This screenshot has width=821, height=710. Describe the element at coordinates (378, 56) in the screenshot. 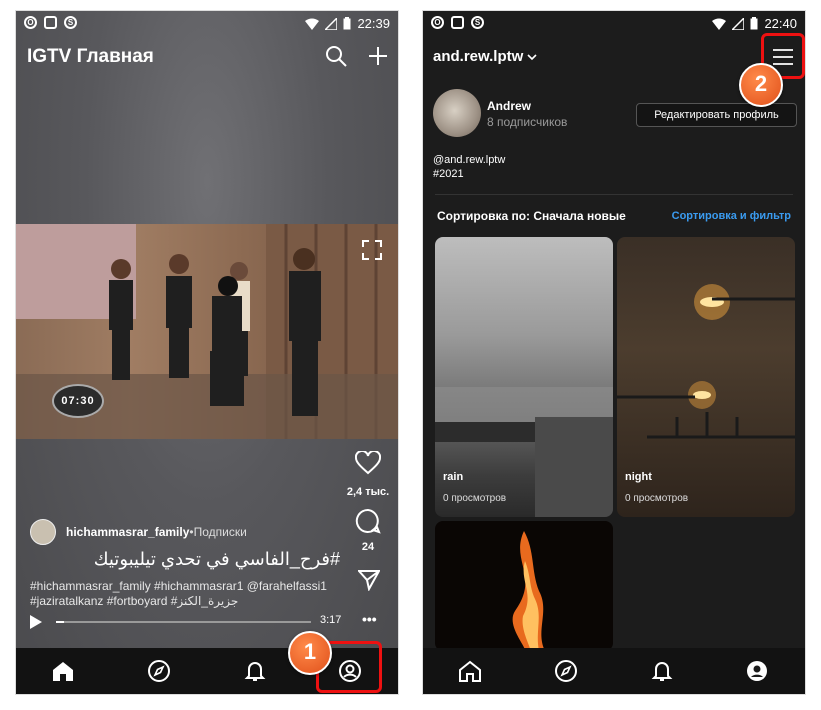

I see `plus-icon` at that location.